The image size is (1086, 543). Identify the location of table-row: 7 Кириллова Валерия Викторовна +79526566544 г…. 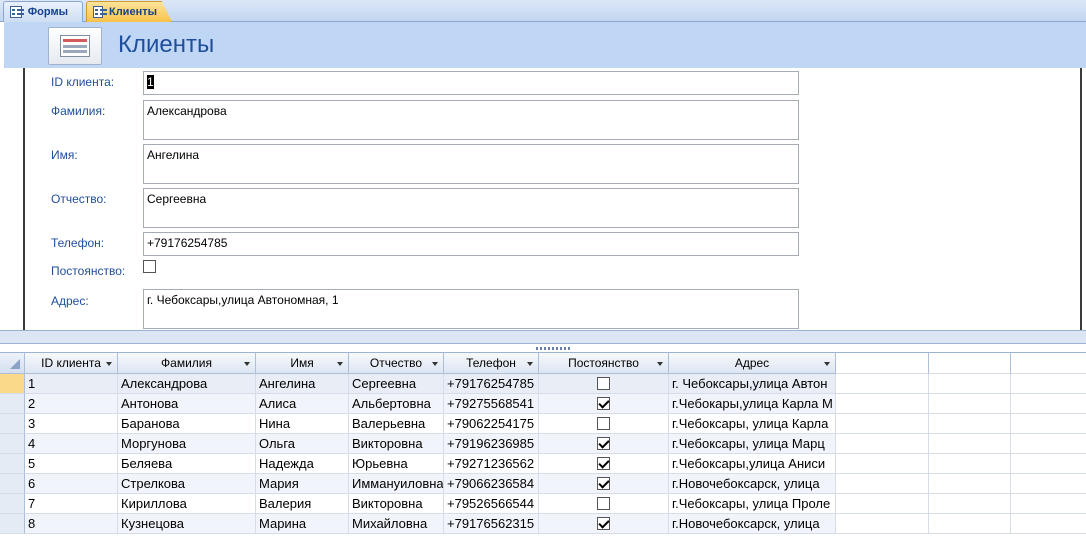
(543, 504).